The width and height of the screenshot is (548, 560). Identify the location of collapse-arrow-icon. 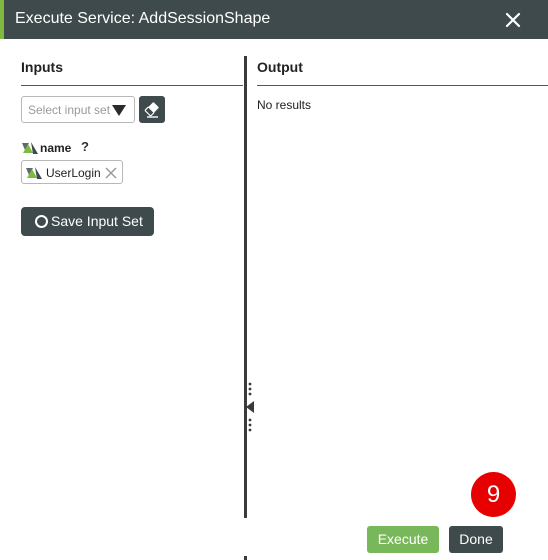
(249, 407).